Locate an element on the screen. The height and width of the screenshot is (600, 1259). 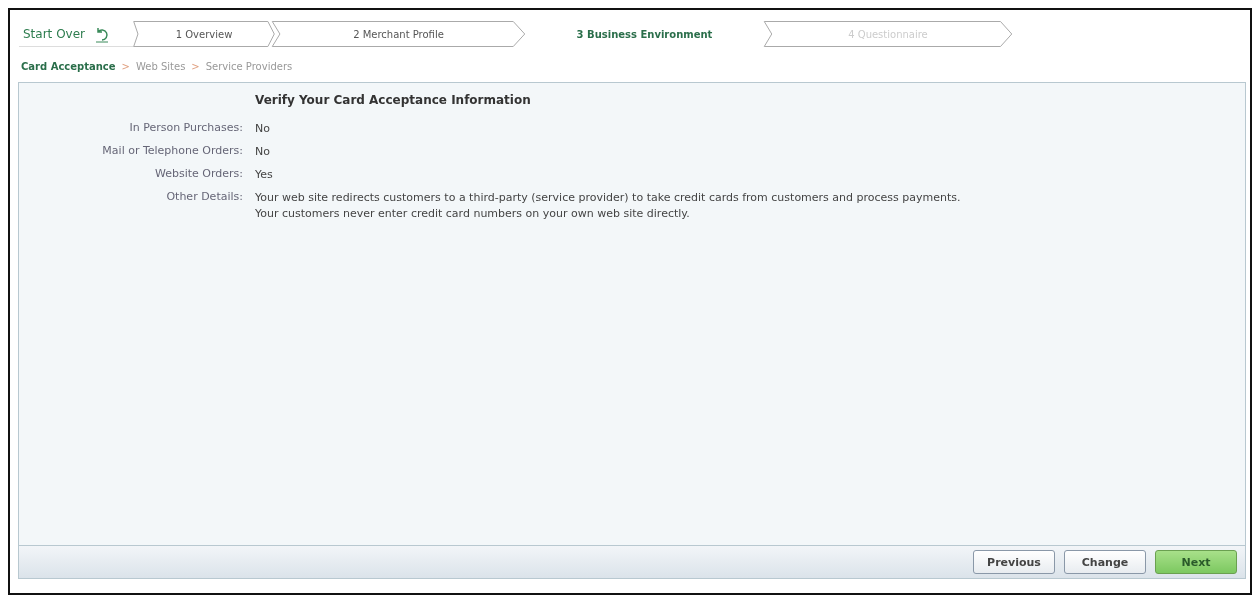
field-value: Your web site redirects customers to a third-party (service provider) to take credit cards from customers and process payments. Your customers never enter credit card numbers on your own web site directly. is located at coordinates (608, 205).